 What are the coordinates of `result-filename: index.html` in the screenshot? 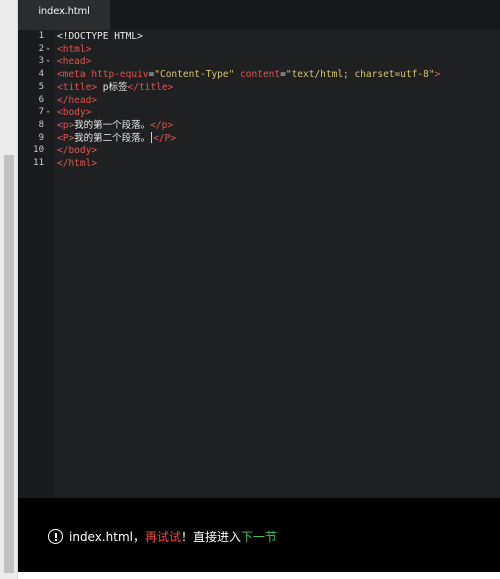 It's located at (101, 537).